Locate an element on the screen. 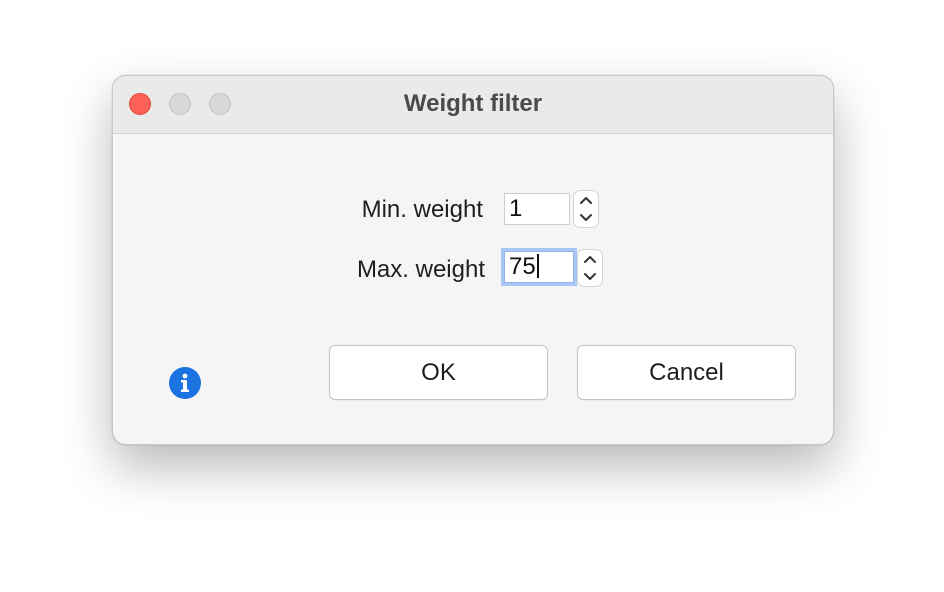 This screenshot has width=944, height=592. min-weight-input: 1 is located at coordinates (537, 209).